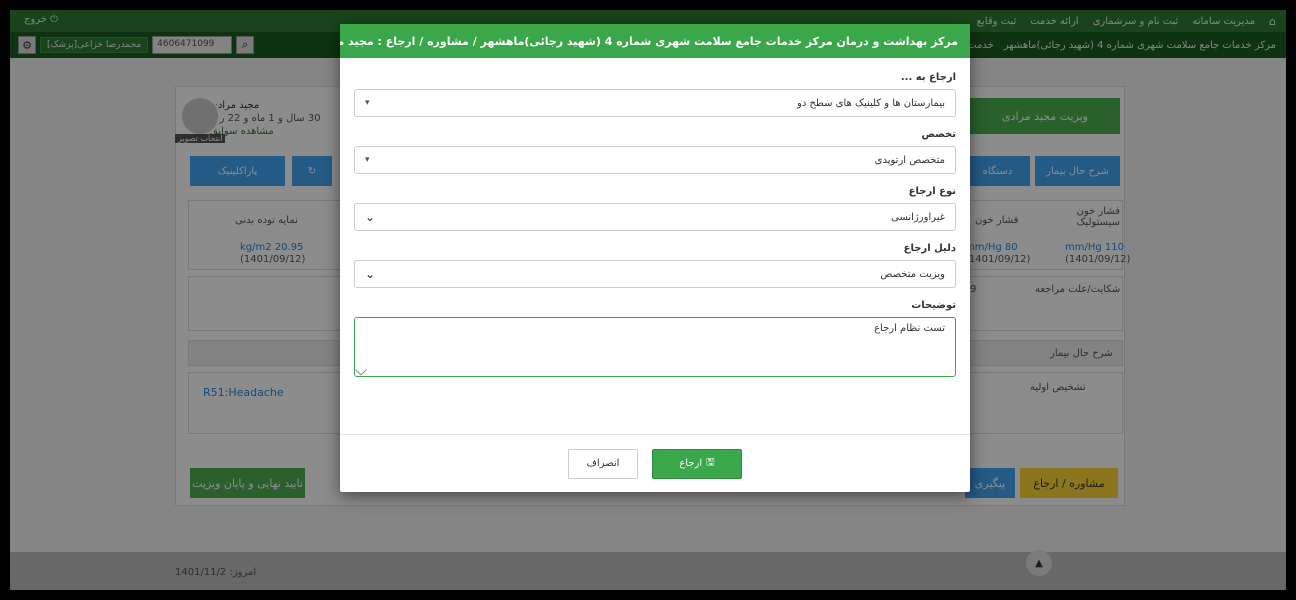 Image resolution: width=1296 pixels, height=600 pixels. Describe the element at coordinates (710, 462) in the screenshot. I see `save-icon: 🖫` at that location.